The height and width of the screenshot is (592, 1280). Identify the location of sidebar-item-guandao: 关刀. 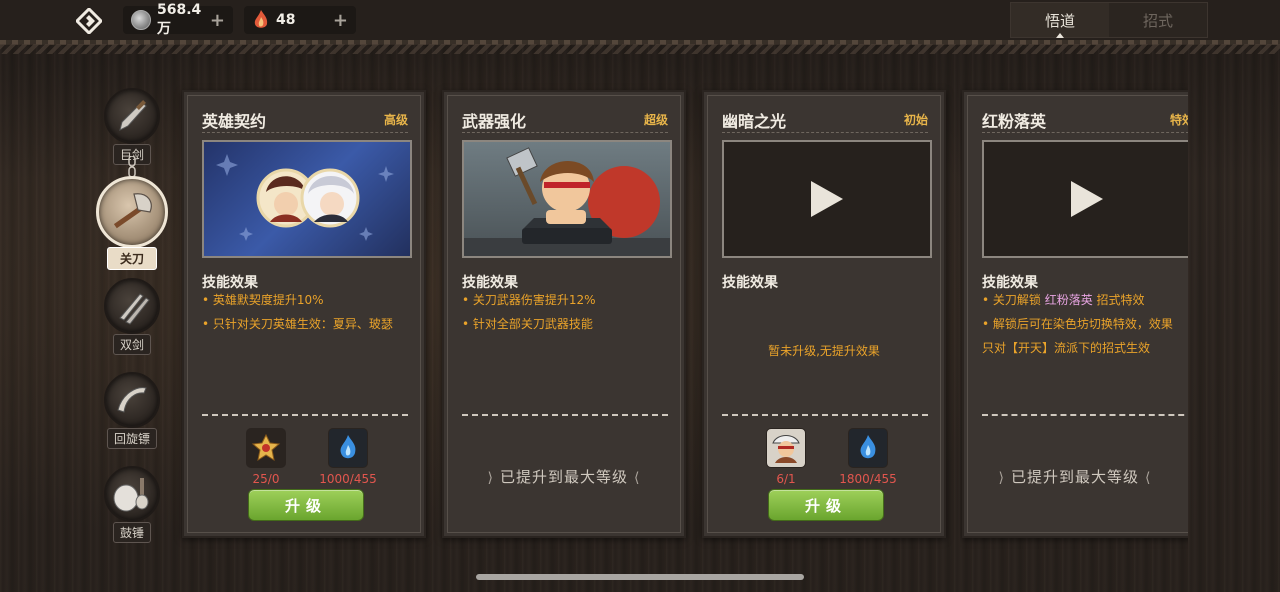
(132, 223).